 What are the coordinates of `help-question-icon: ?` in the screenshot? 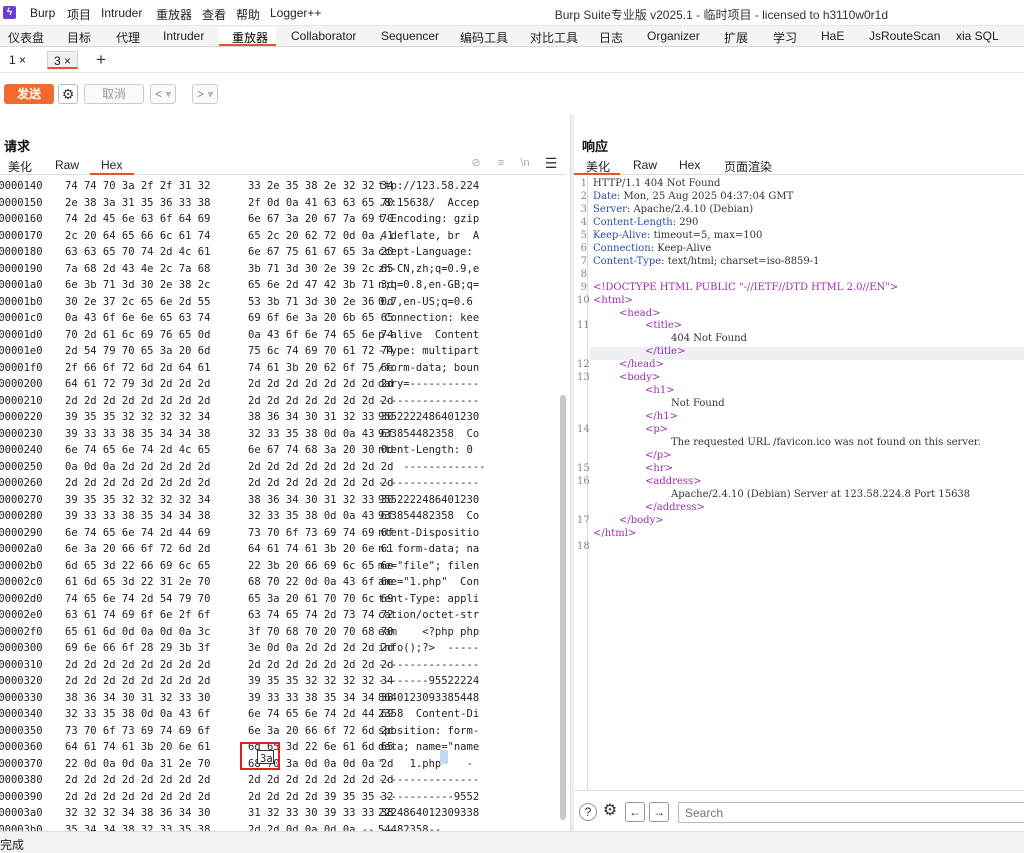 It's located at (588, 812).